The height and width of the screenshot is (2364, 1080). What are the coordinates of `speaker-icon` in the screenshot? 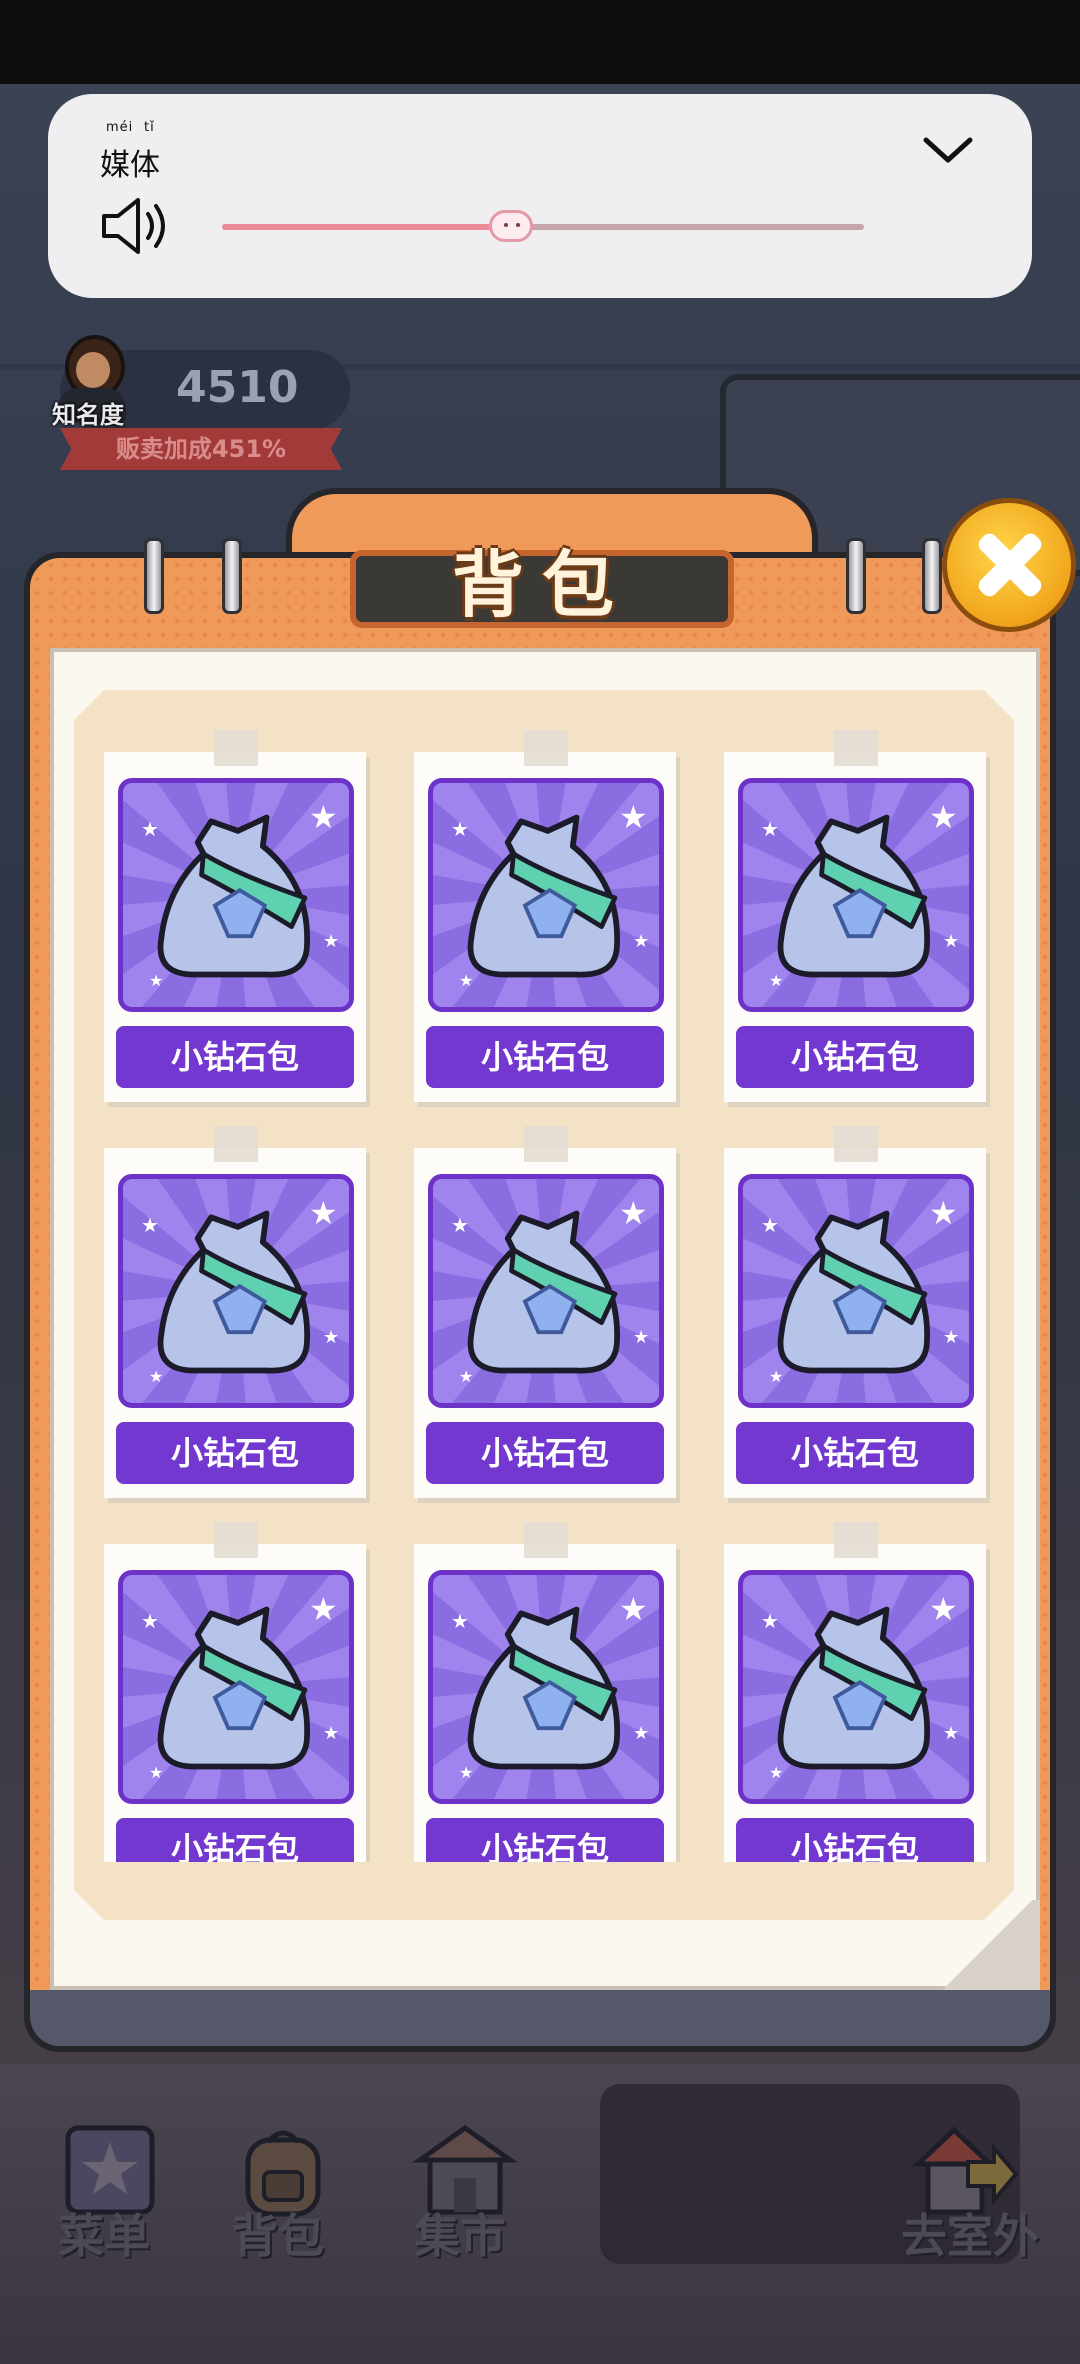 It's located at (134, 226).